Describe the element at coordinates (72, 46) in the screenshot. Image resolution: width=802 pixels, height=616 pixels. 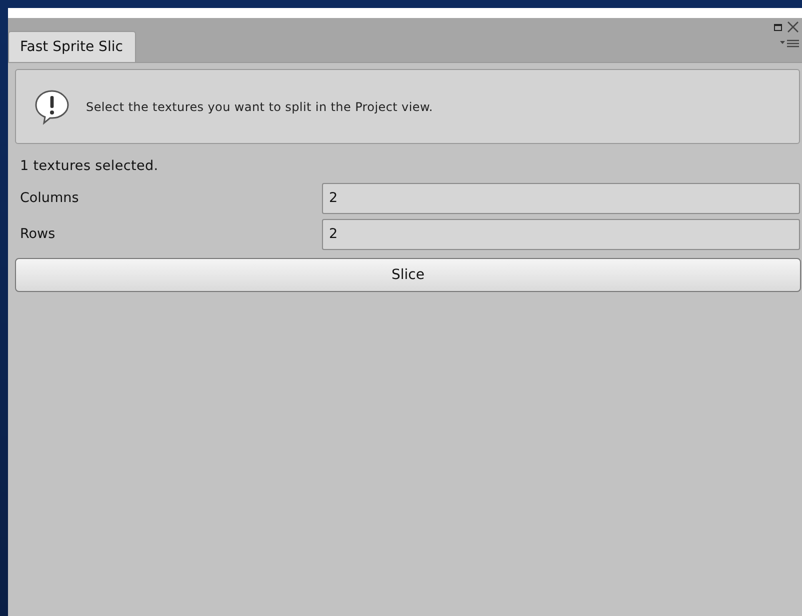
I see `window-tab: Fast Sprite Slic` at that location.